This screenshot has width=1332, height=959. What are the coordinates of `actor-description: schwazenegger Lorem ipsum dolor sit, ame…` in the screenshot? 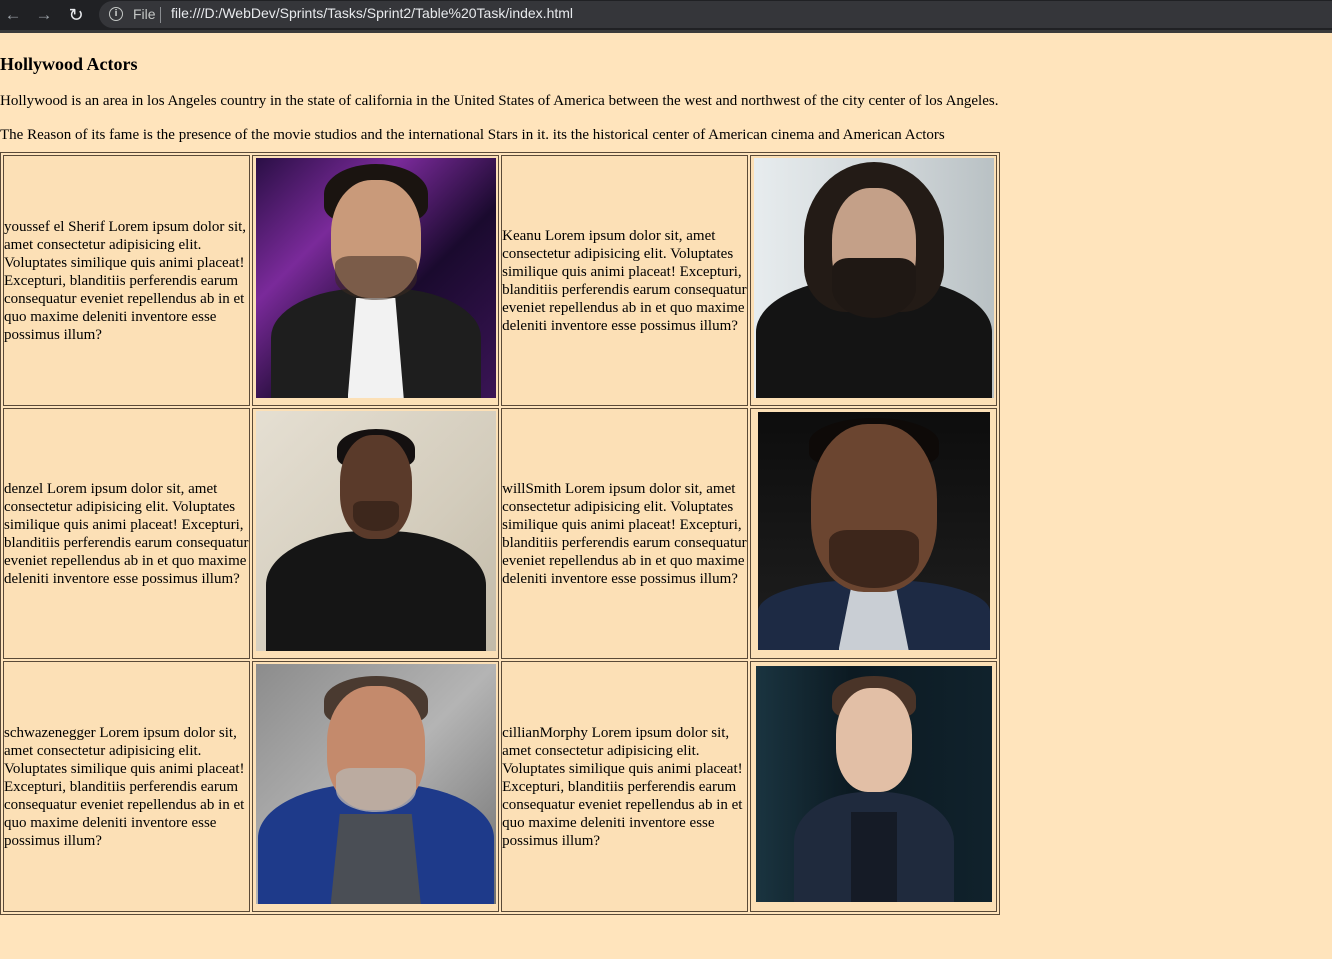 It's located at (127, 786).